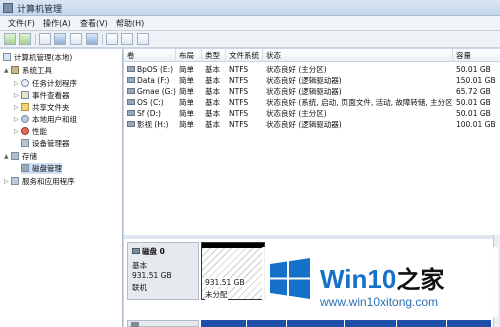  I want to click on tree-item-storage: ▲ 存储, so click(20, 156).